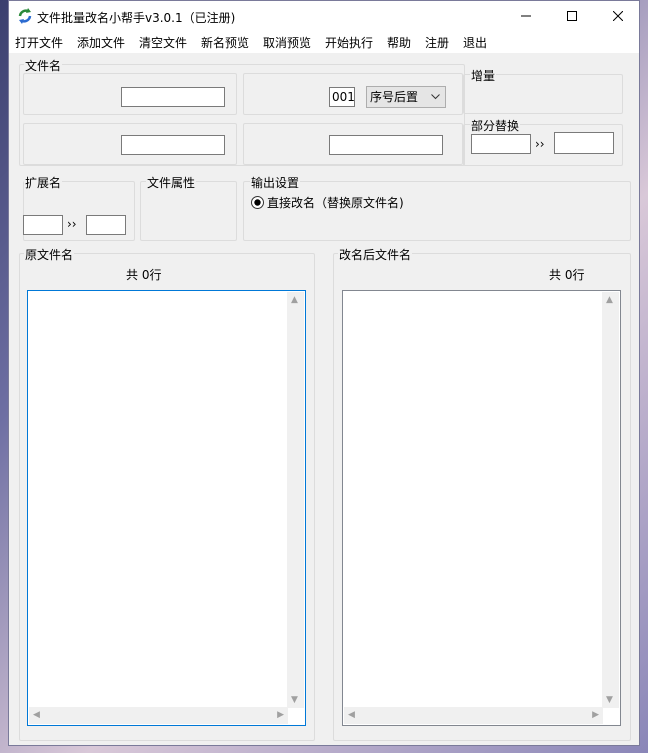 This screenshot has height=753, width=648. Describe the element at coordinates (106, 225) in the screenshot. I see `extension-to-input` at that location.